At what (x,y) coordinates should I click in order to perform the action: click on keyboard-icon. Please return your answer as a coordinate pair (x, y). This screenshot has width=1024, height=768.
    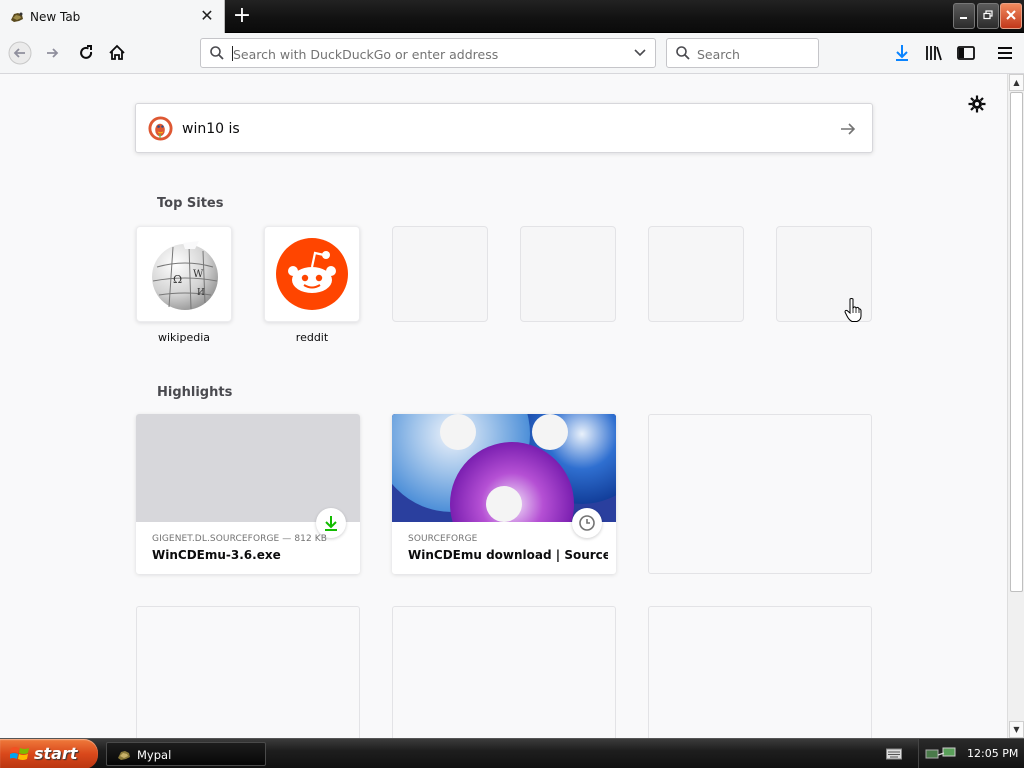
    Looking at the image, I should click on (894, 754).